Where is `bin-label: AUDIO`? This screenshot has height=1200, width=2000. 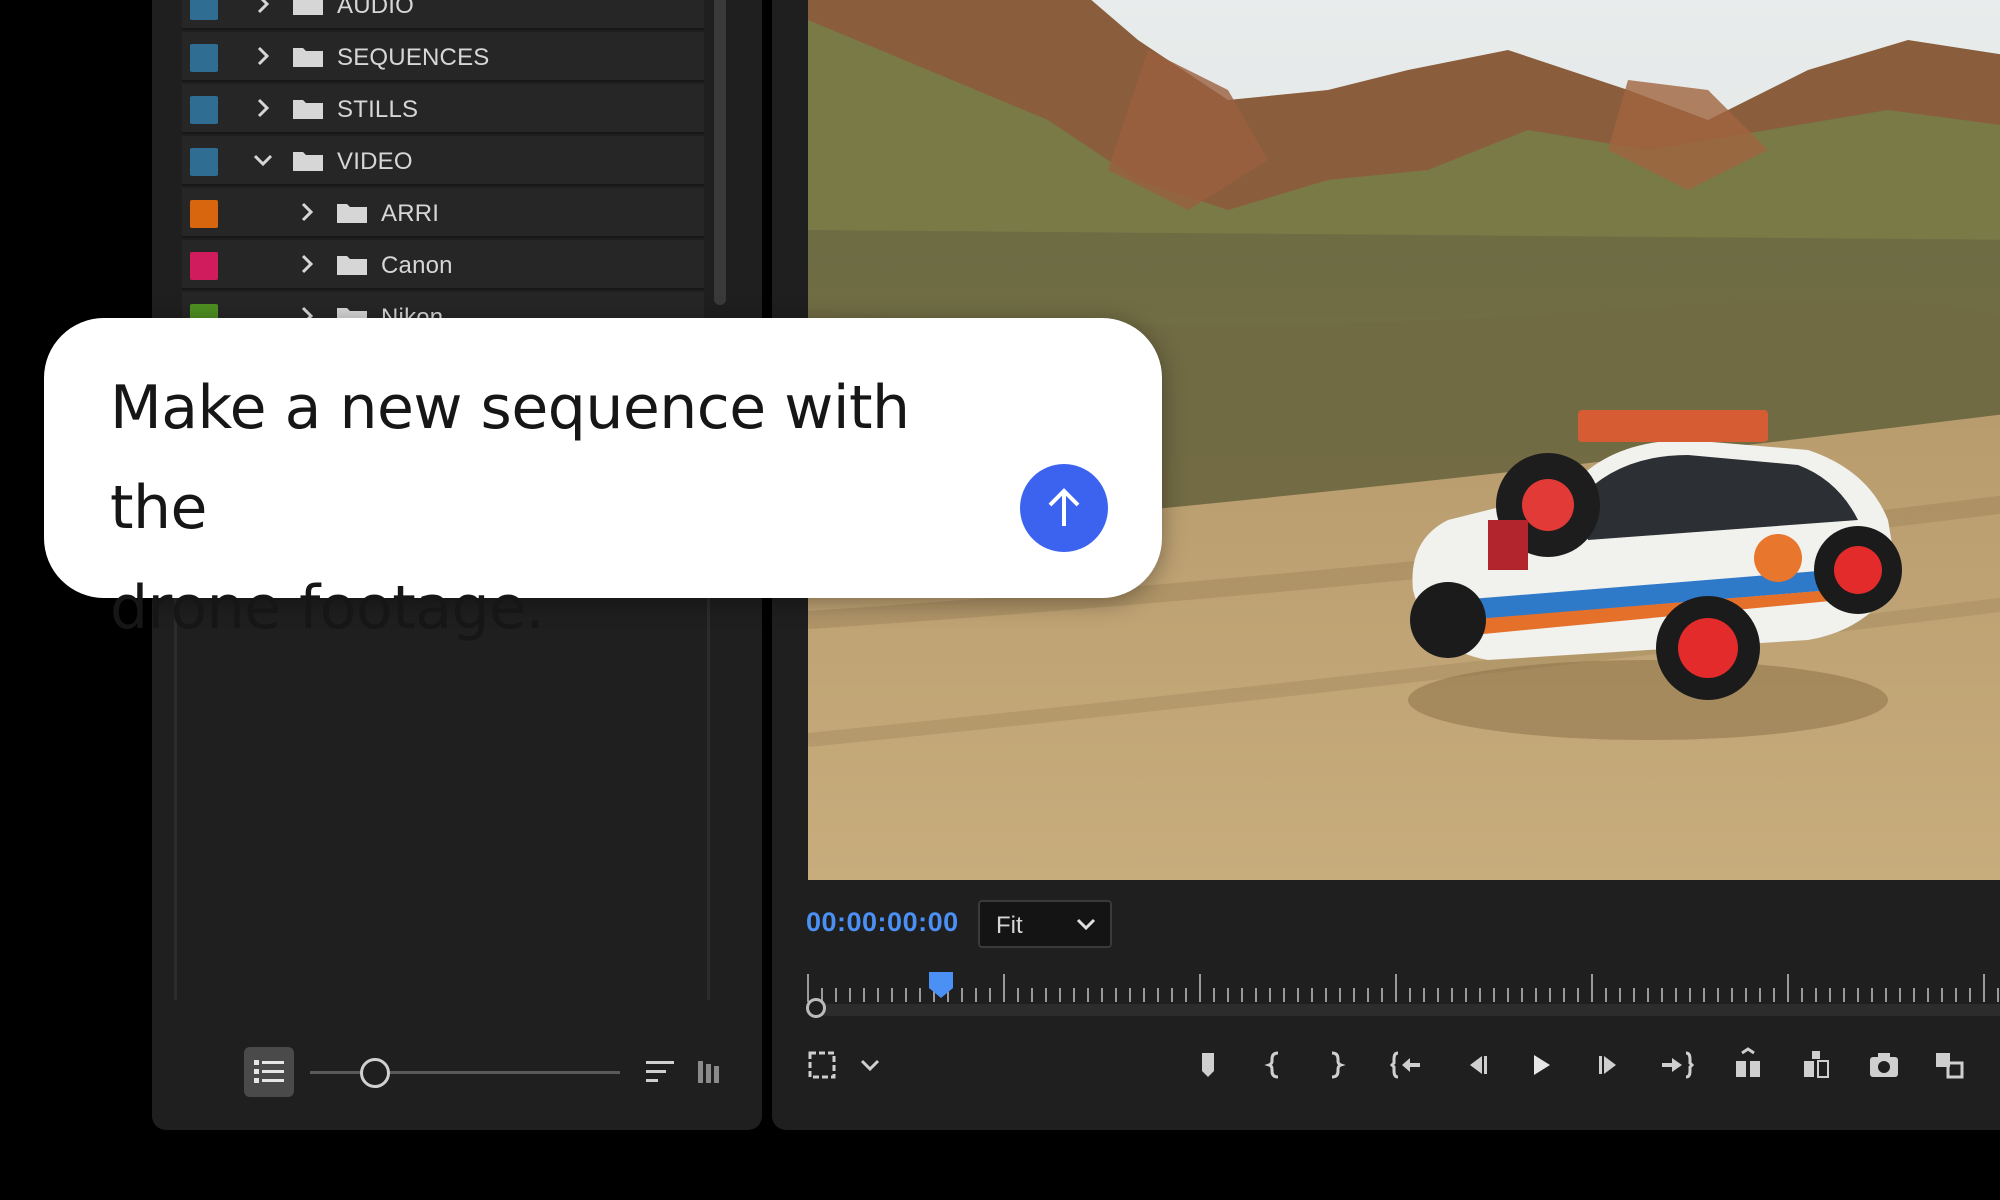 bin-label: AUDIO is located at coordinates (376, 9).